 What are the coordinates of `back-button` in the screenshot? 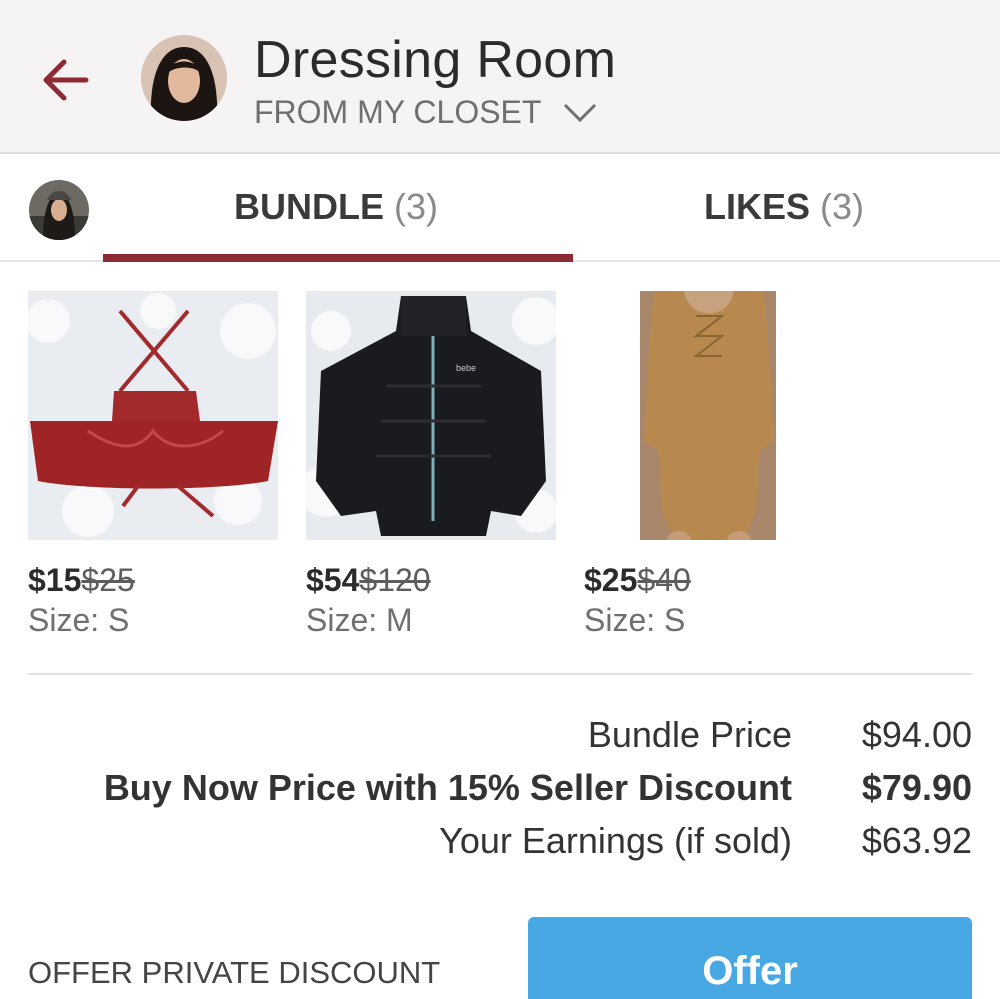 It's located at (65, 80).